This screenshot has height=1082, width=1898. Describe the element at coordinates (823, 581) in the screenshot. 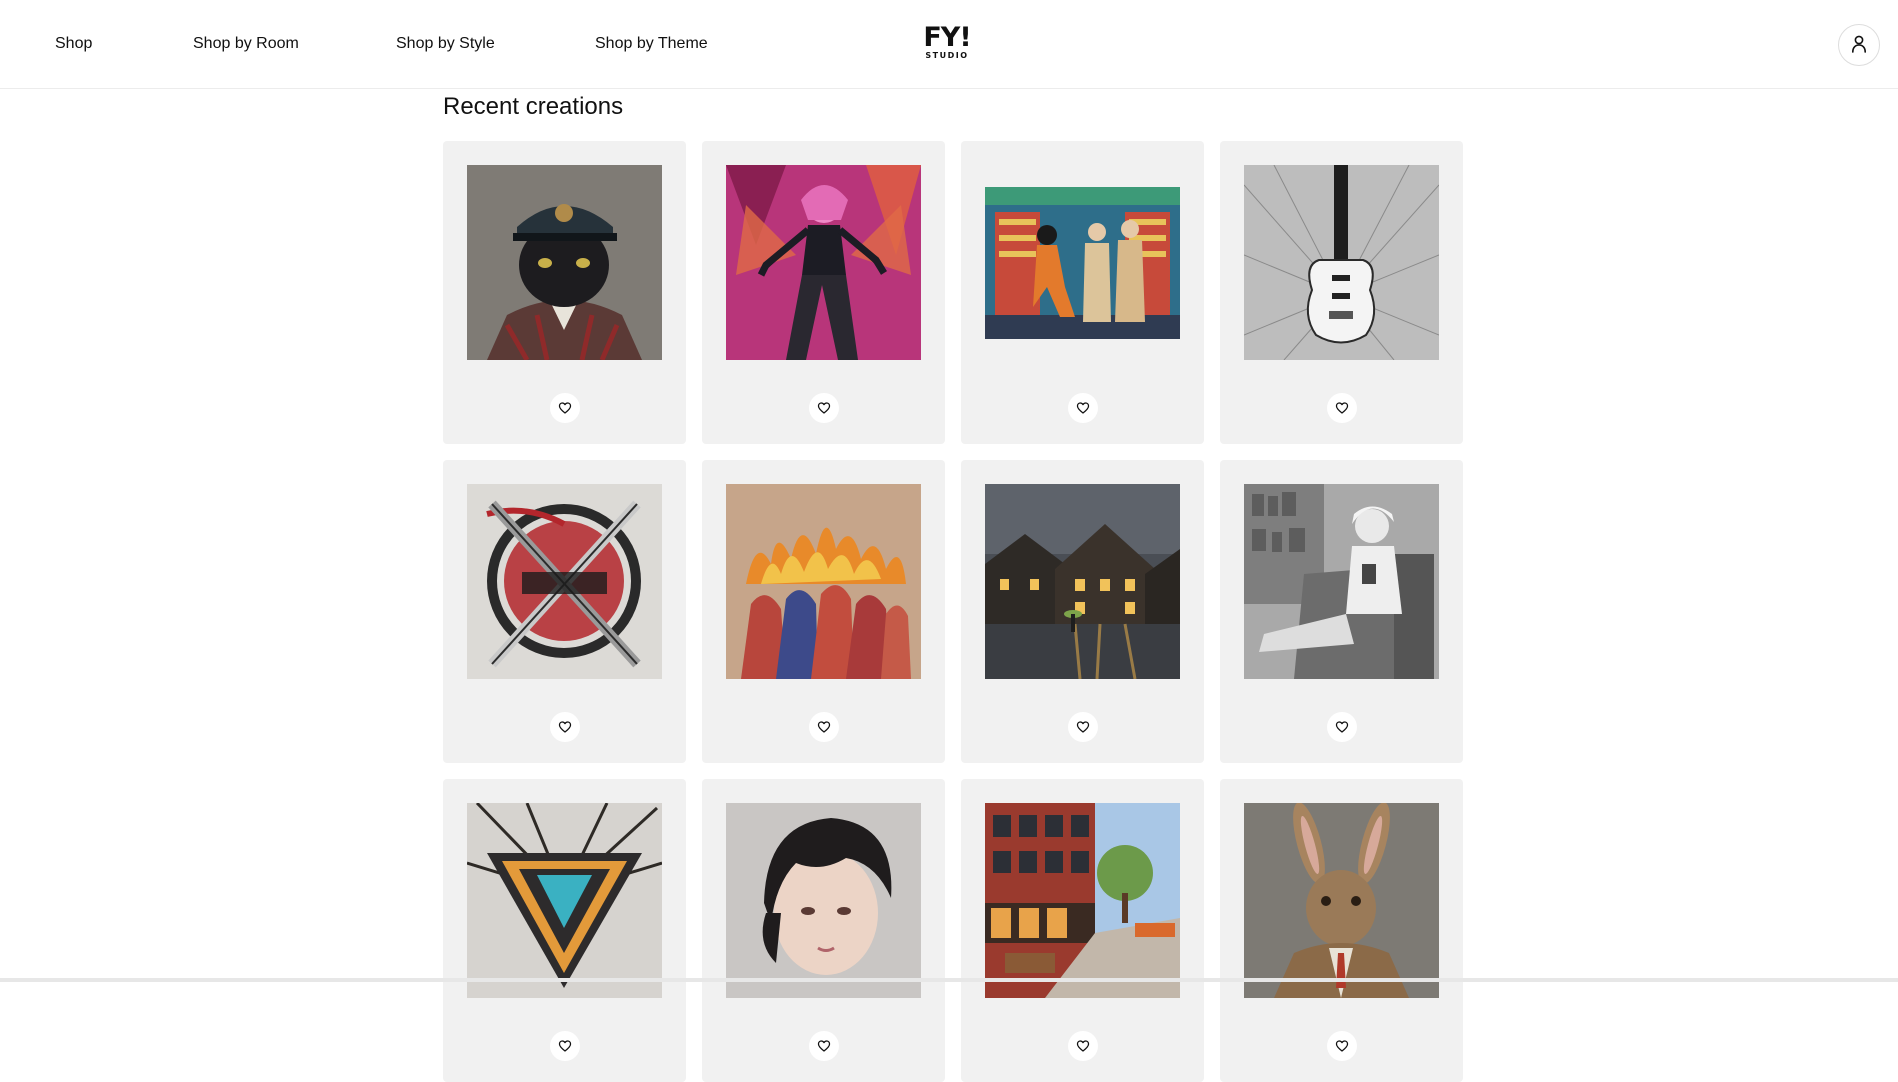

I see `figures-in-flames-painting` at that location.